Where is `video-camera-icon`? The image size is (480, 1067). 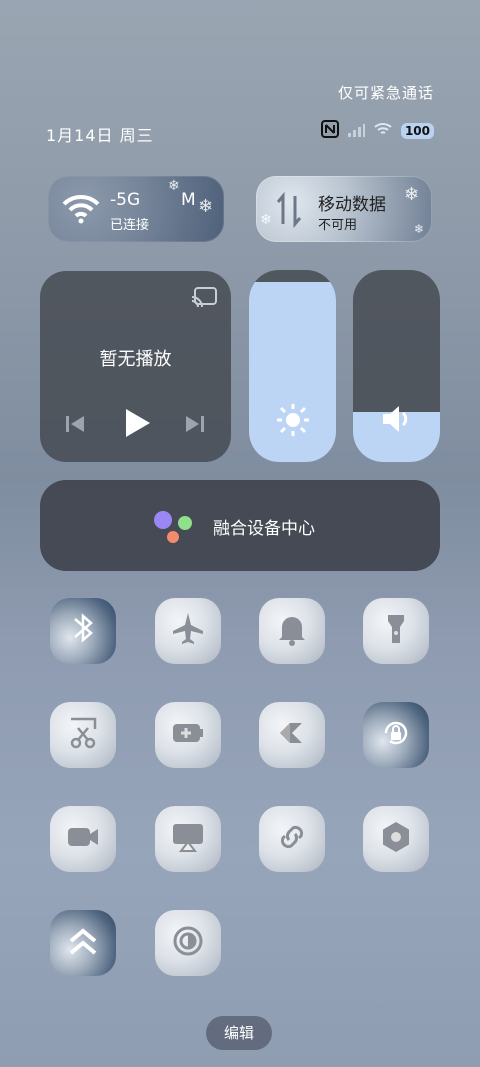
video-camera-icon is located at coordinates (83, 839).